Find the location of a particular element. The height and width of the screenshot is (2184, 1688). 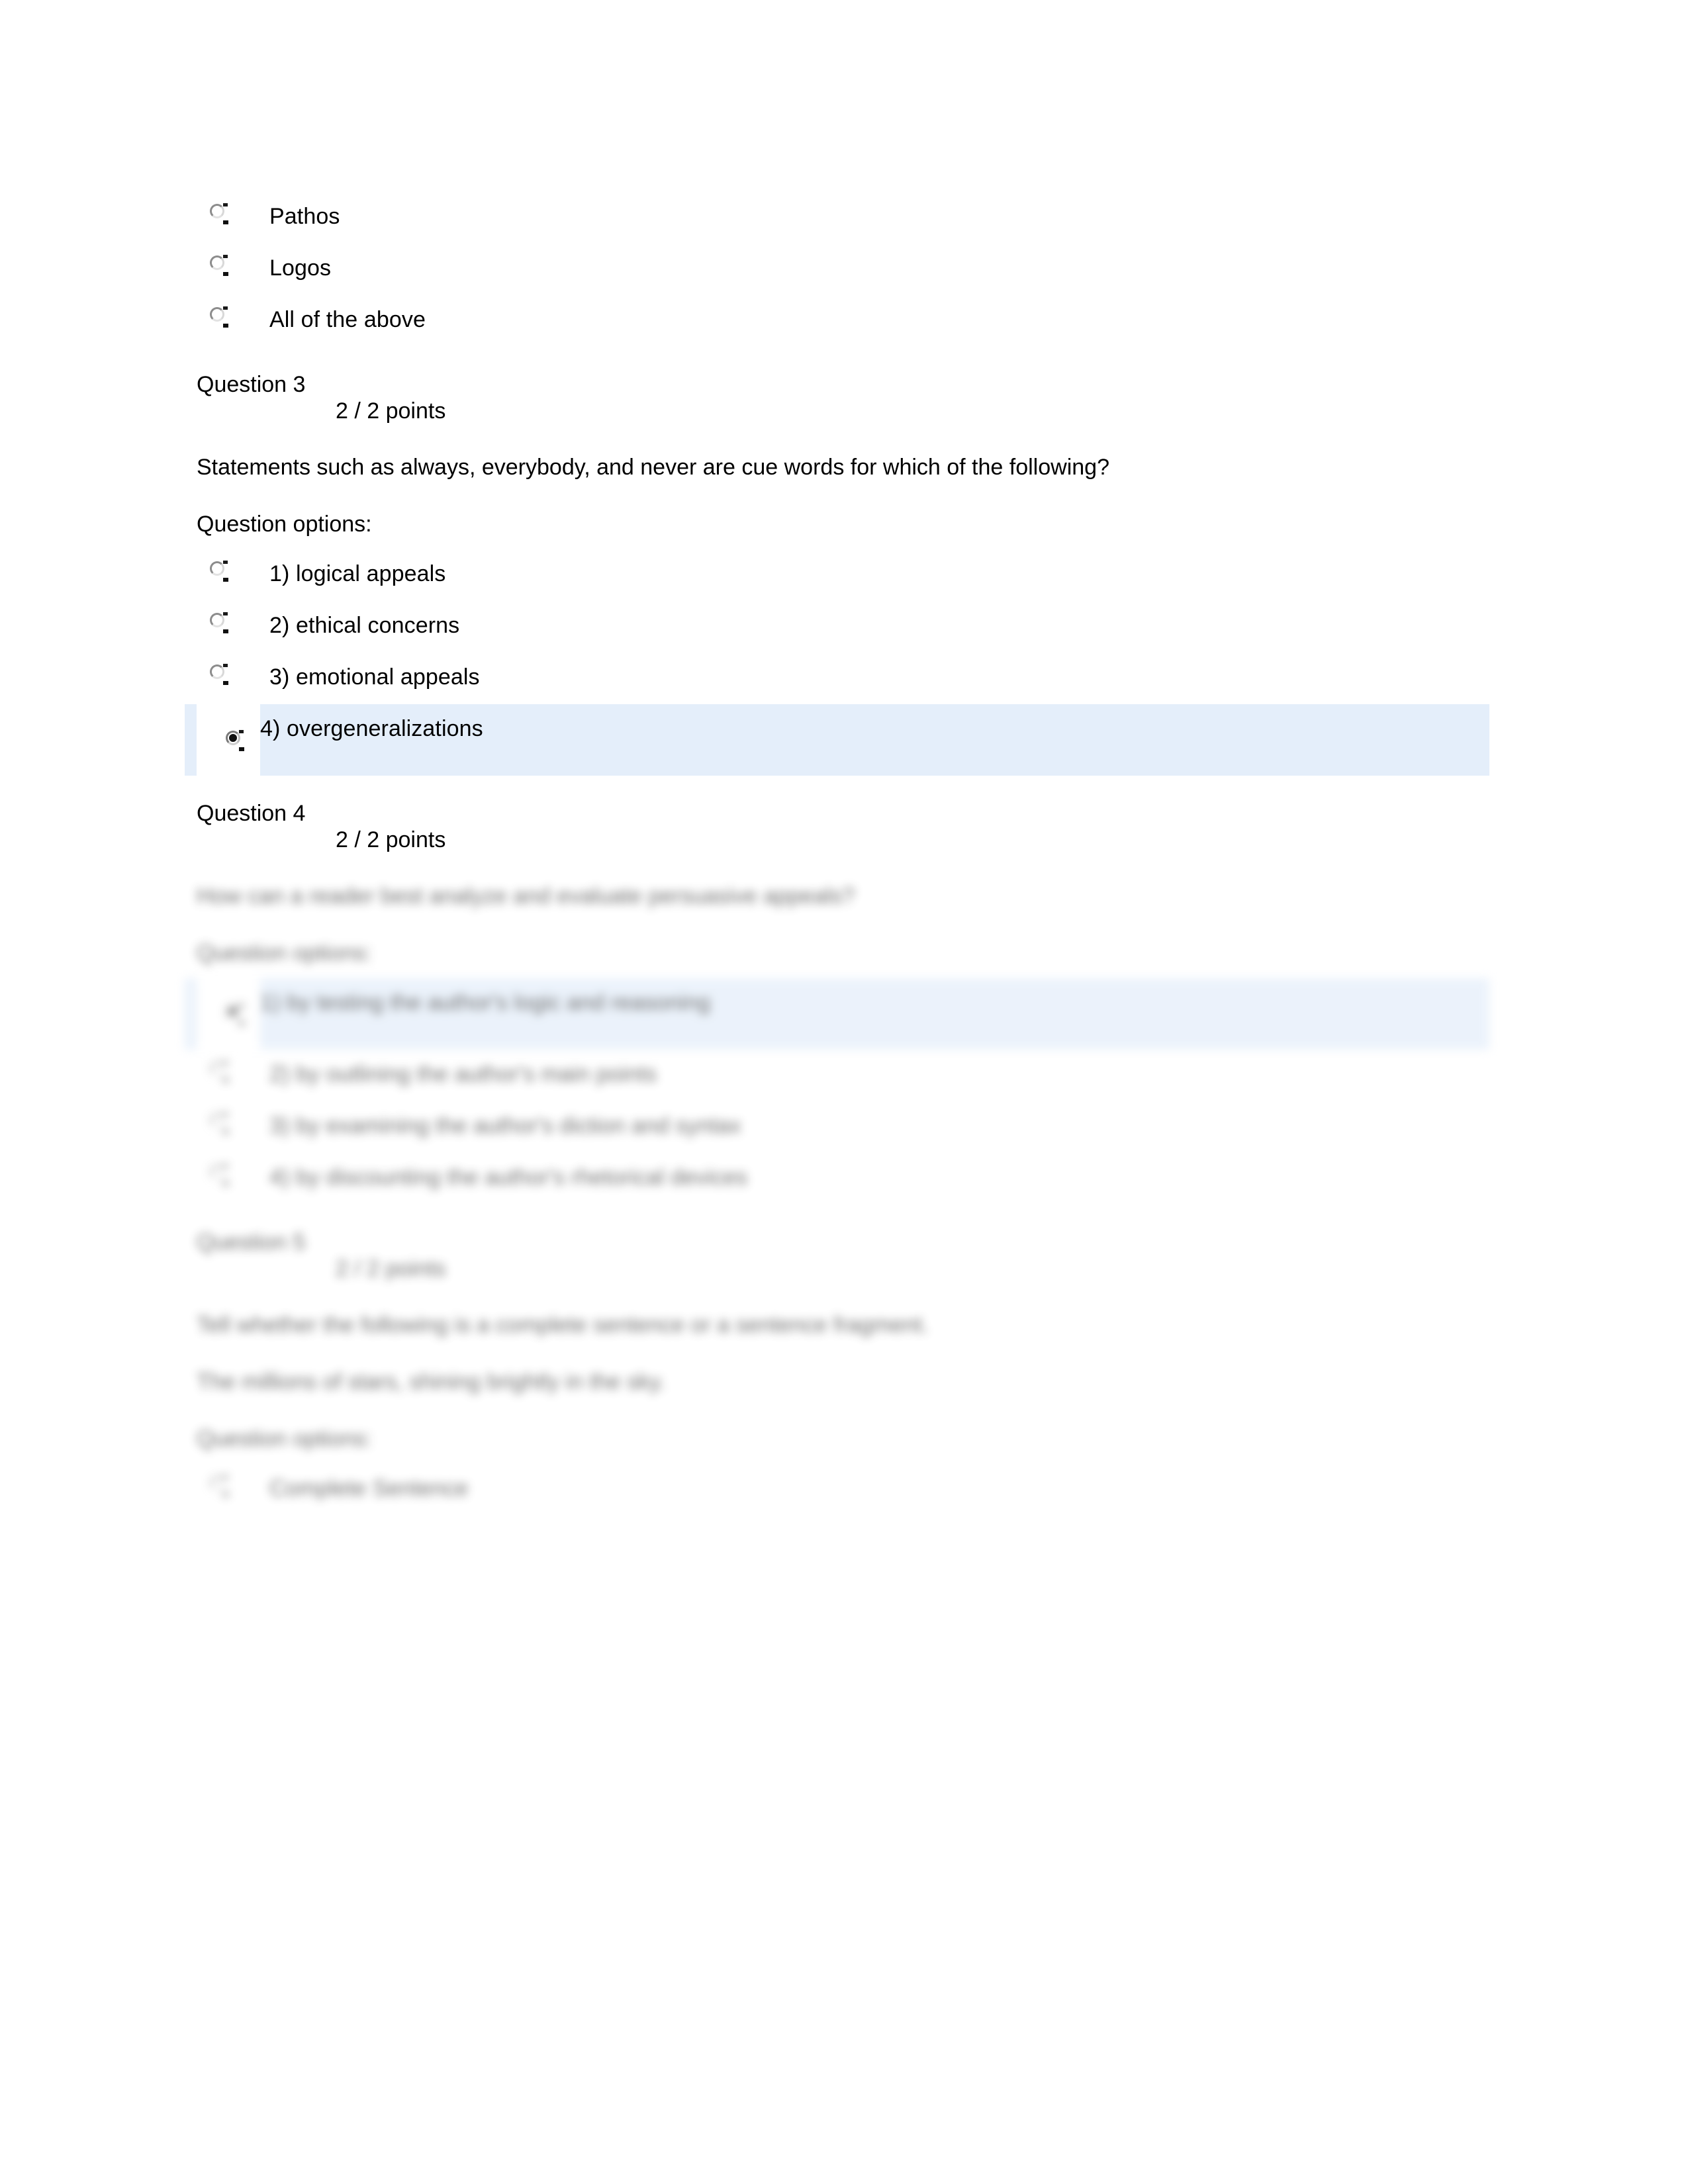

option-label: Complete Sentence is located at coordinates (369, 1488).